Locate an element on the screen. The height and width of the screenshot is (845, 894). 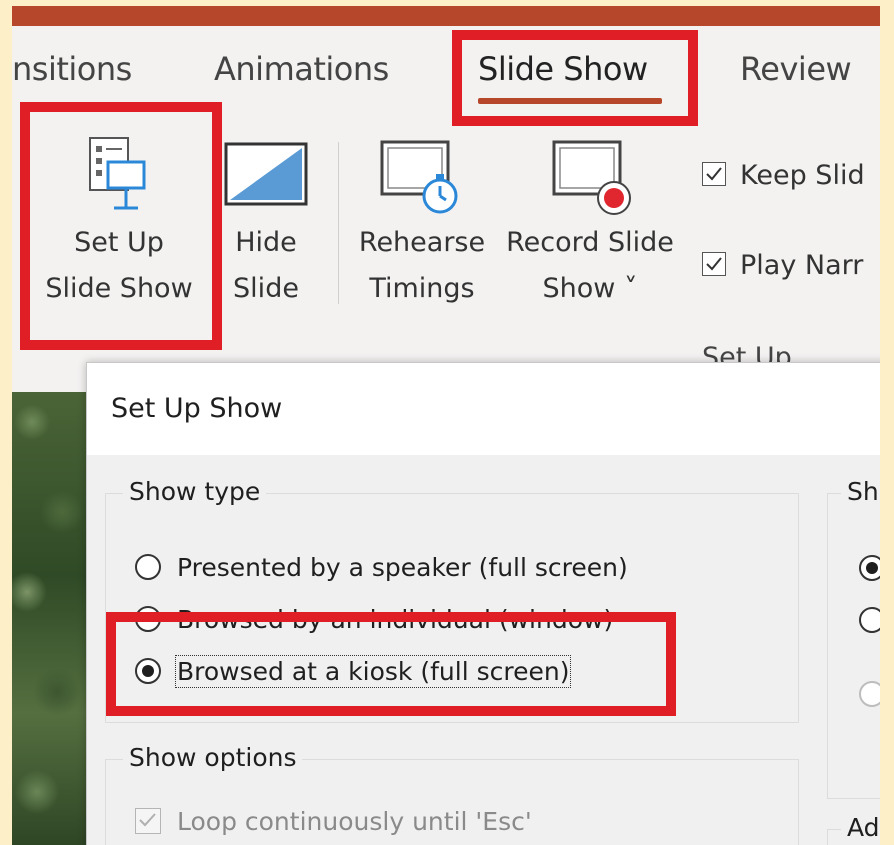
radio-presented-by-speaker: Presented by a speaker (full screen) is located at coordinates (381, 567).